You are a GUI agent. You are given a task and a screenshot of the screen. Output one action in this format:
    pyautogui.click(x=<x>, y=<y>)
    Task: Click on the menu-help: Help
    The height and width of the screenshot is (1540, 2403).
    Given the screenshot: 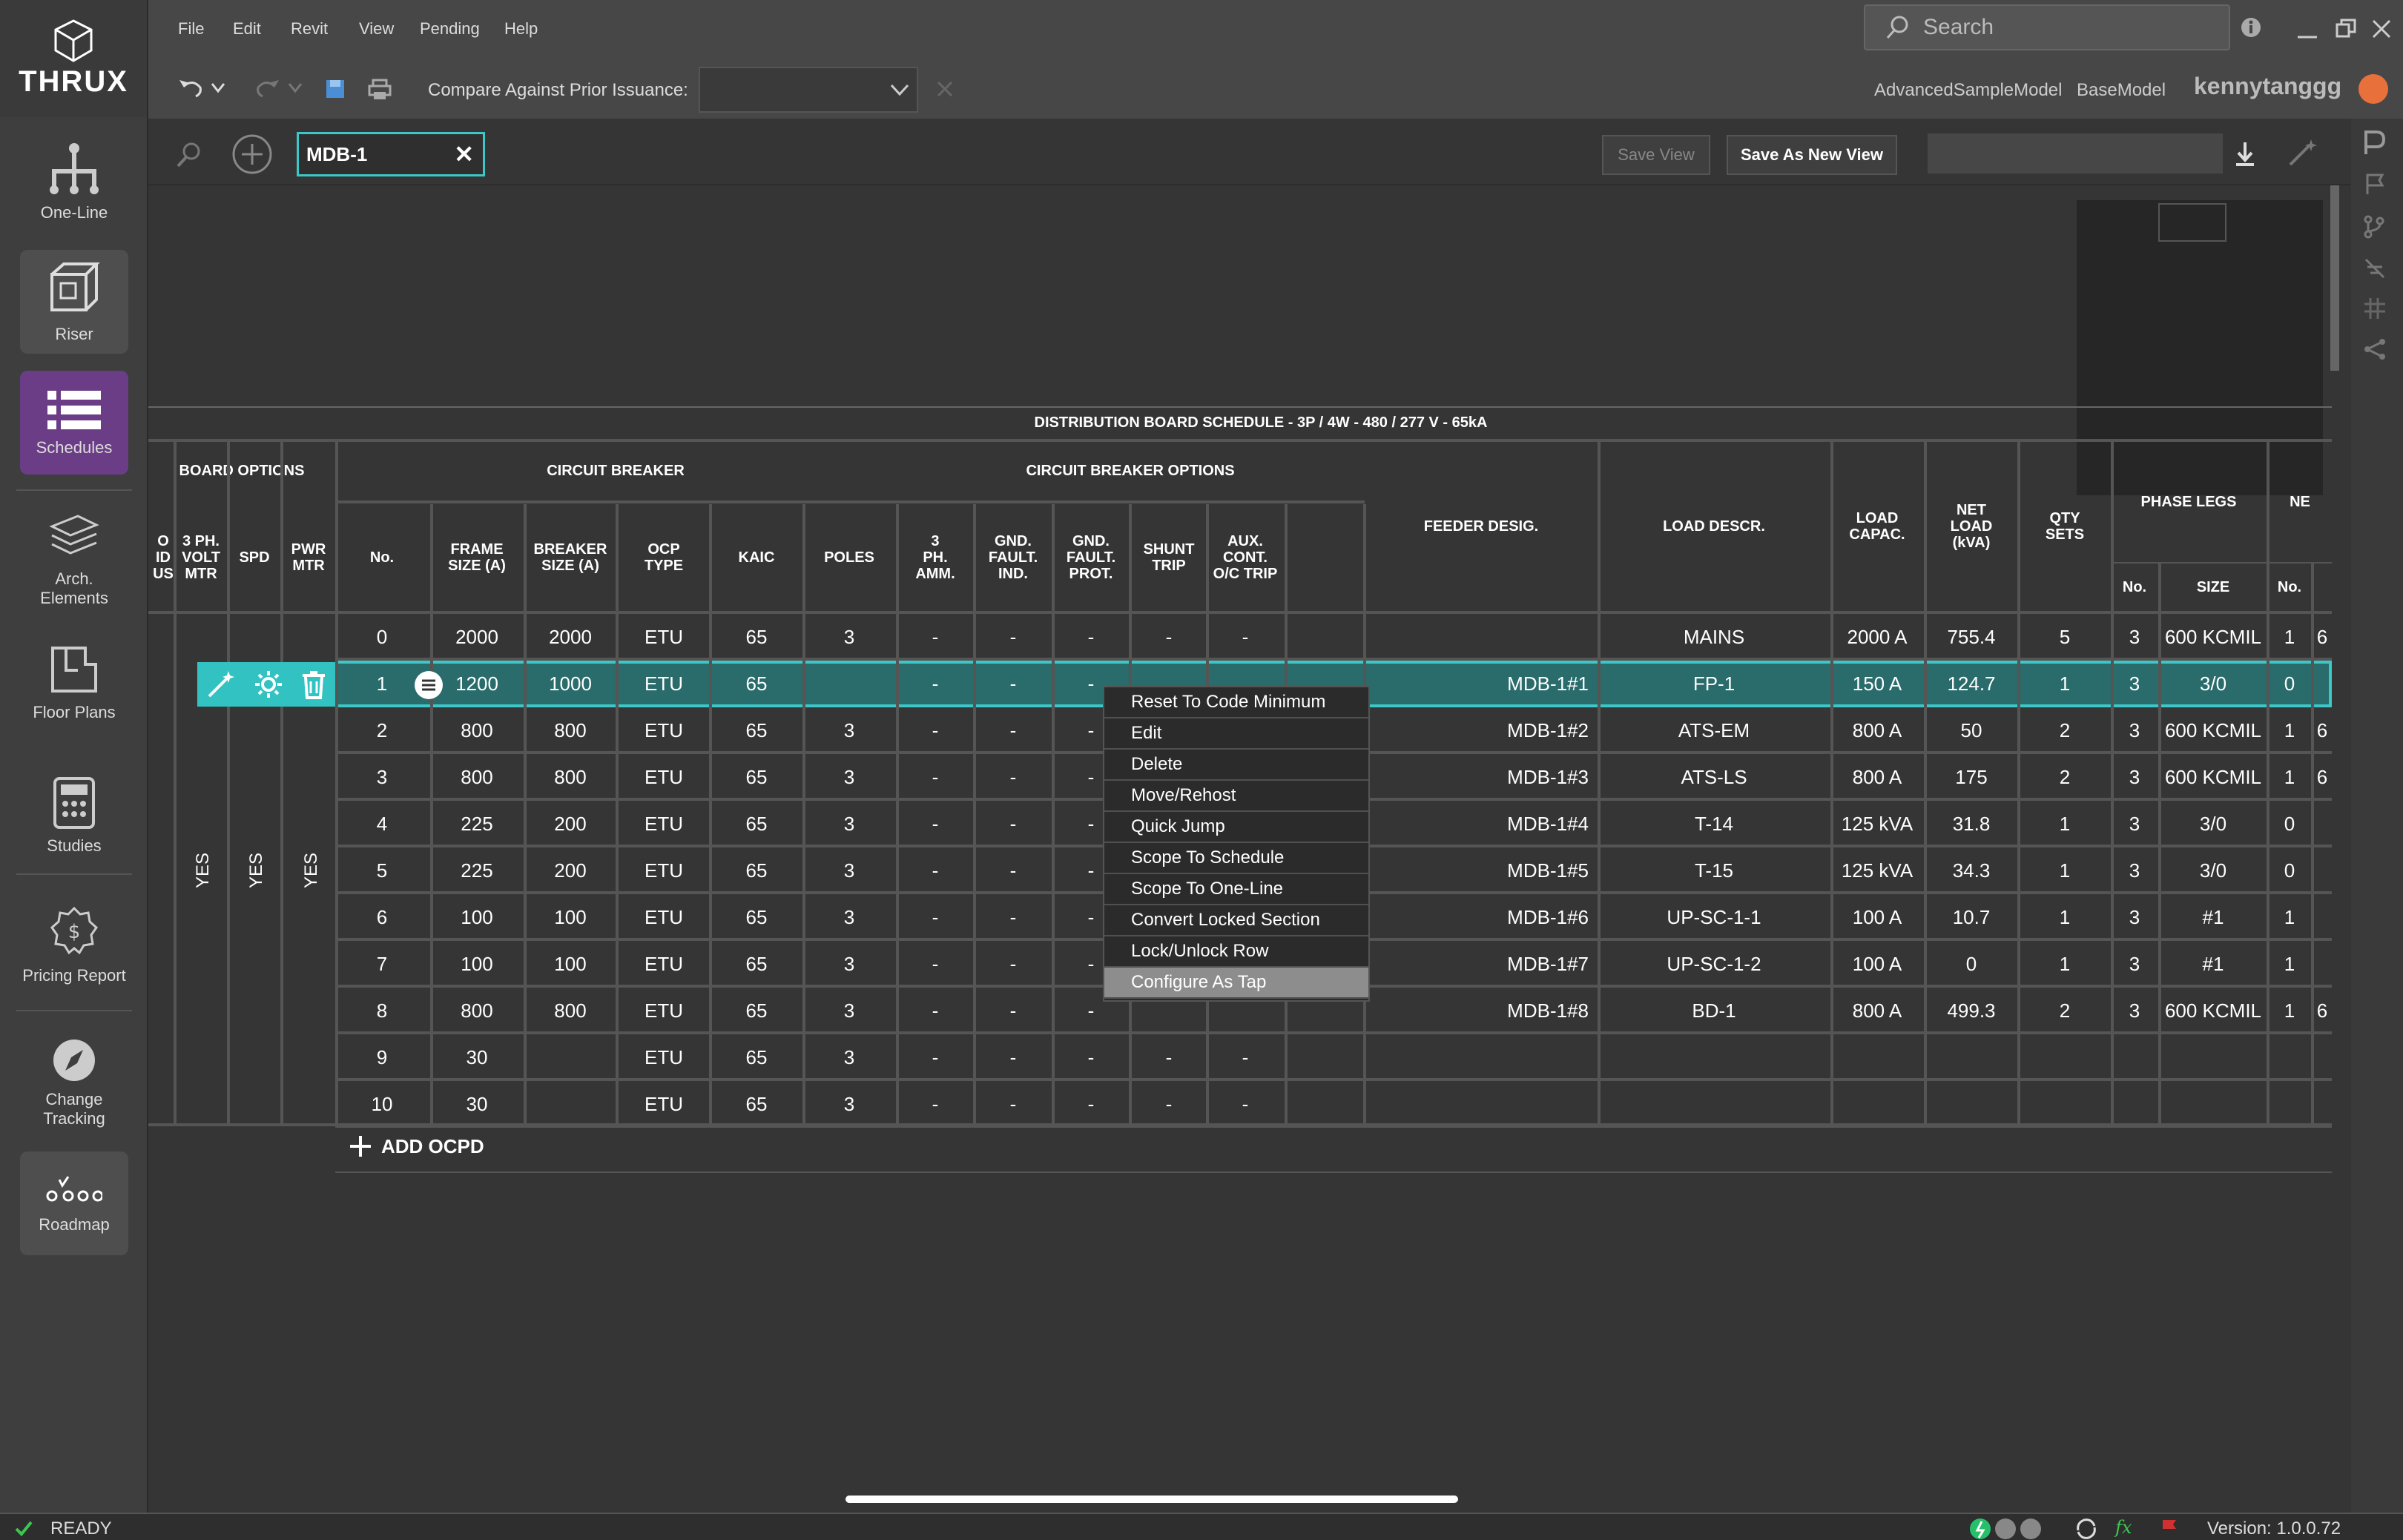 What is the action you would take?
    pyautogui.click(x=521, y=29)
    